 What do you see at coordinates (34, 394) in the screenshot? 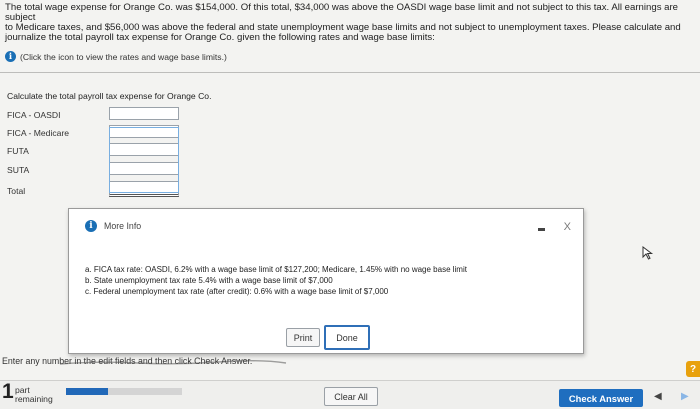
I see `parts-remaining-label: part remaining` at bounding box center [34, 394].